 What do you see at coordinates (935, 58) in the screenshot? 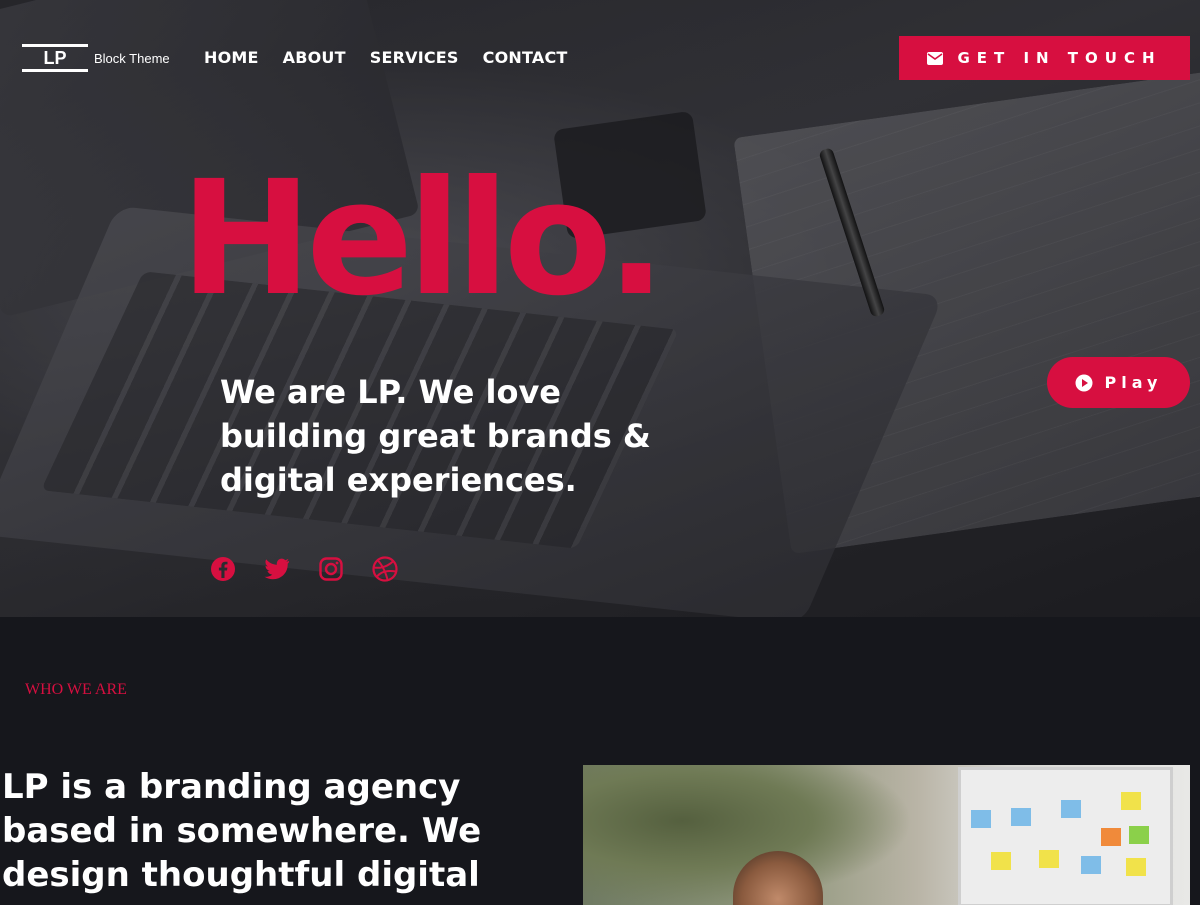
I see `envelope-icon` at bounding box center [935, 58].